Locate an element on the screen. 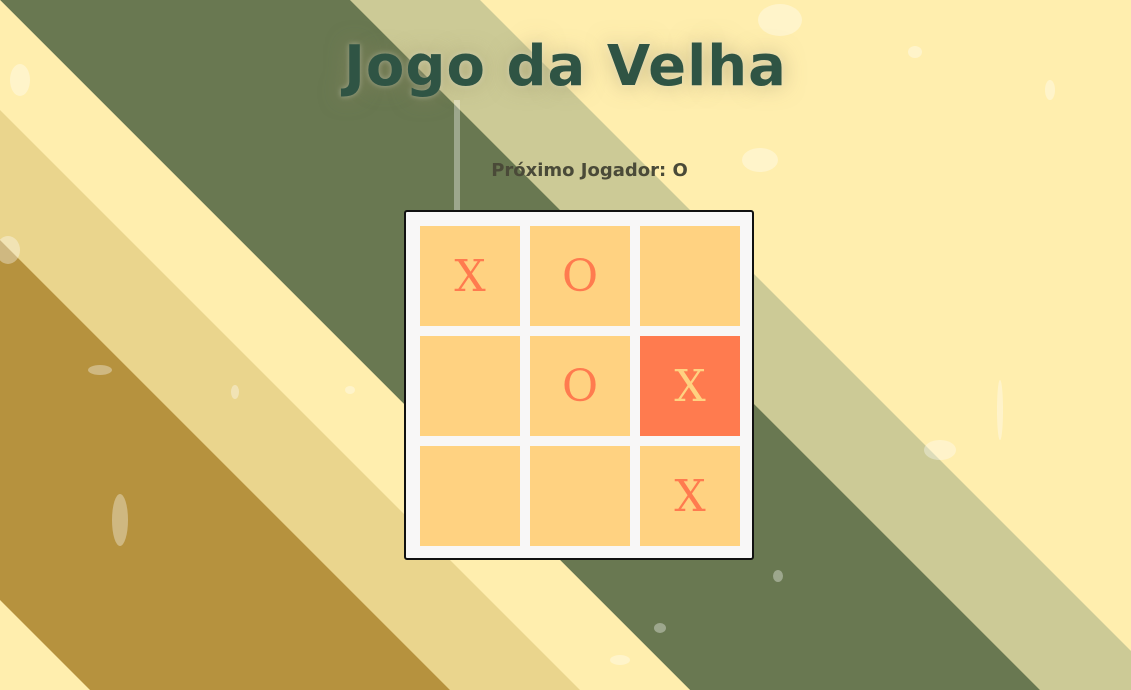  board-cell-9: X is located at coordinates (690, 496).